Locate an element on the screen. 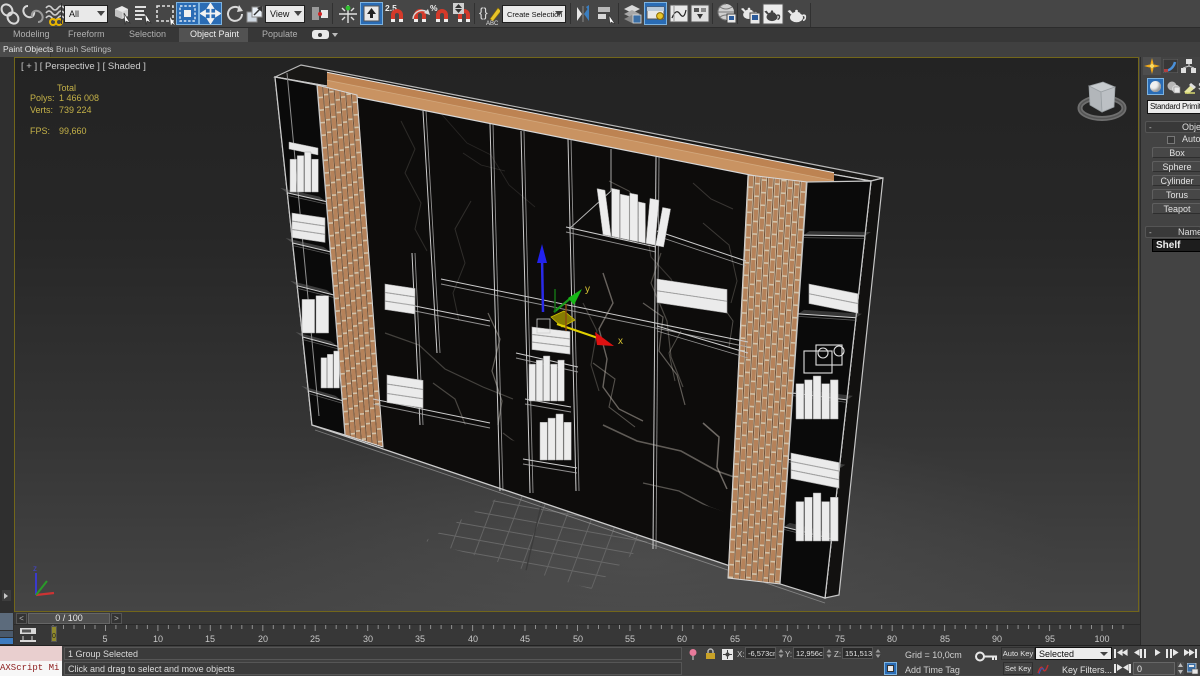 This screenshot has height=676, width=1200. svg-text: z is located at coordinates (35, 568).